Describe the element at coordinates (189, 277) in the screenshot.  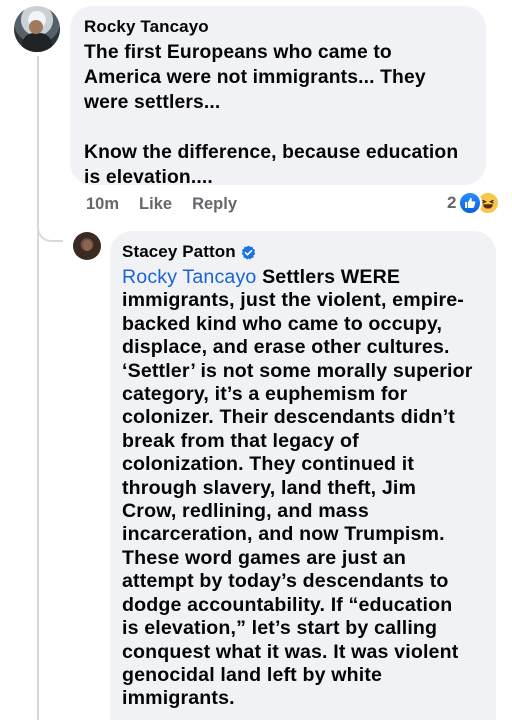
I see `mention-link: Rocky Tancayo` at that location.